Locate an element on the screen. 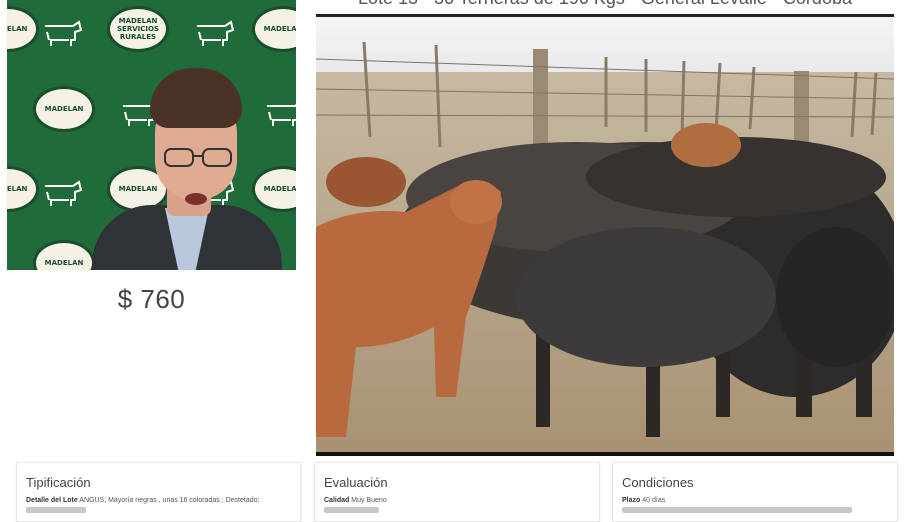 This screenshot has width=915, height=522. card-condiciones: Condiciones Plazo 40 días is located at coordinates (755, 492).